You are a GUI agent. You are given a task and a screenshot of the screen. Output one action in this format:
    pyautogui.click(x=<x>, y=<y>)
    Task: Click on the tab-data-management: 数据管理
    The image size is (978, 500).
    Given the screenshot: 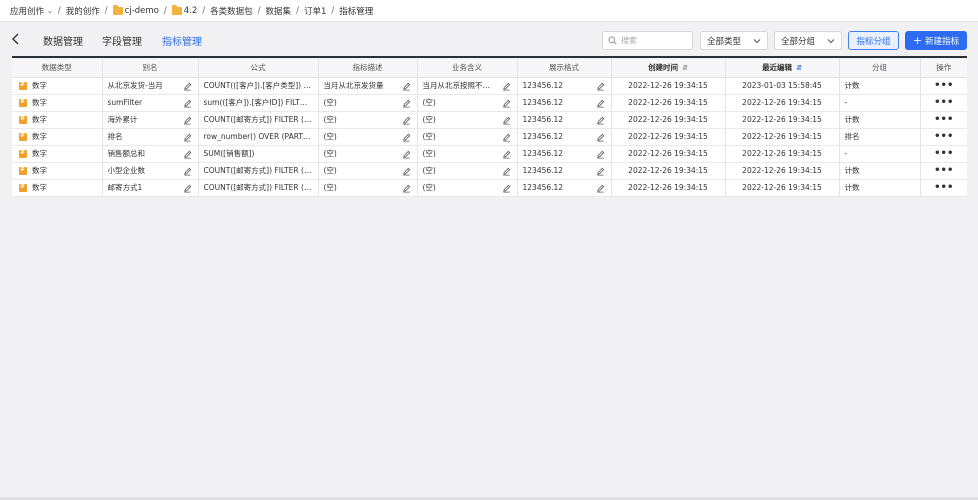 What is the action you would take?
    pyautogui.click(x=63, y=40)
    